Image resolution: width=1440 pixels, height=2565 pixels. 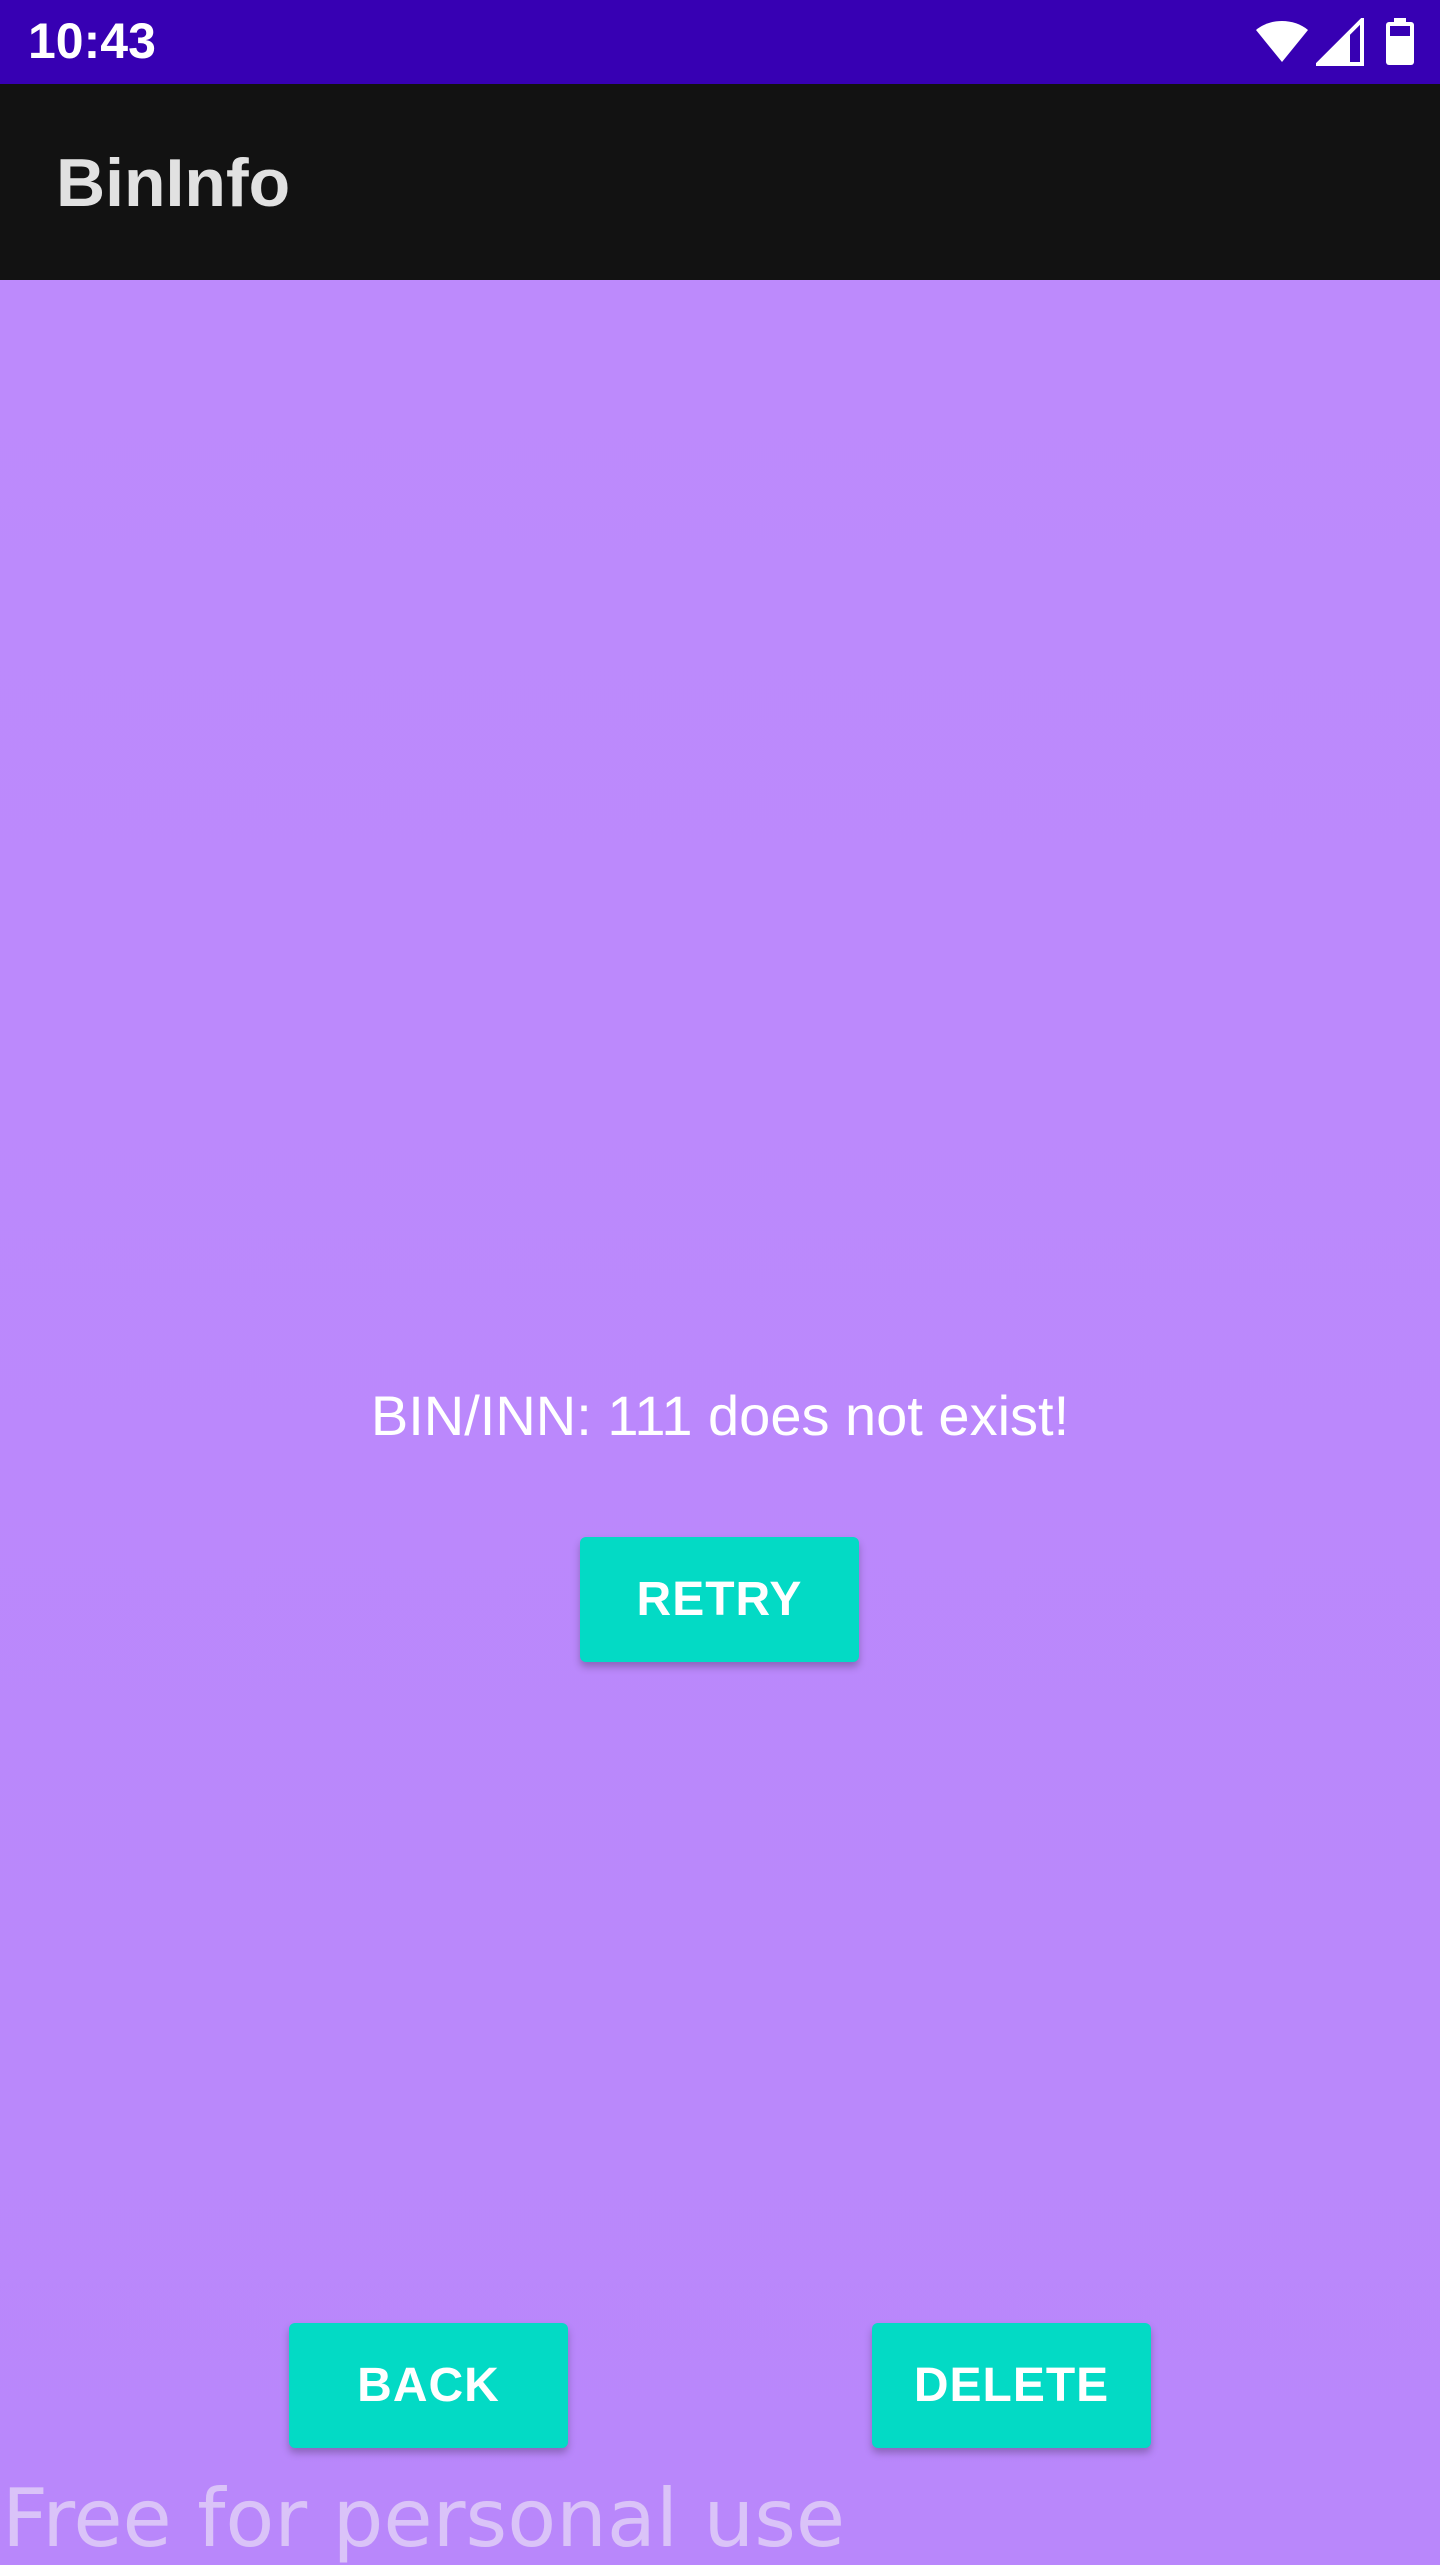 What do you see at coordinates (1282, 41) in the screenshot?
I see `wifi-icon` at bounding box center [1282, 41].